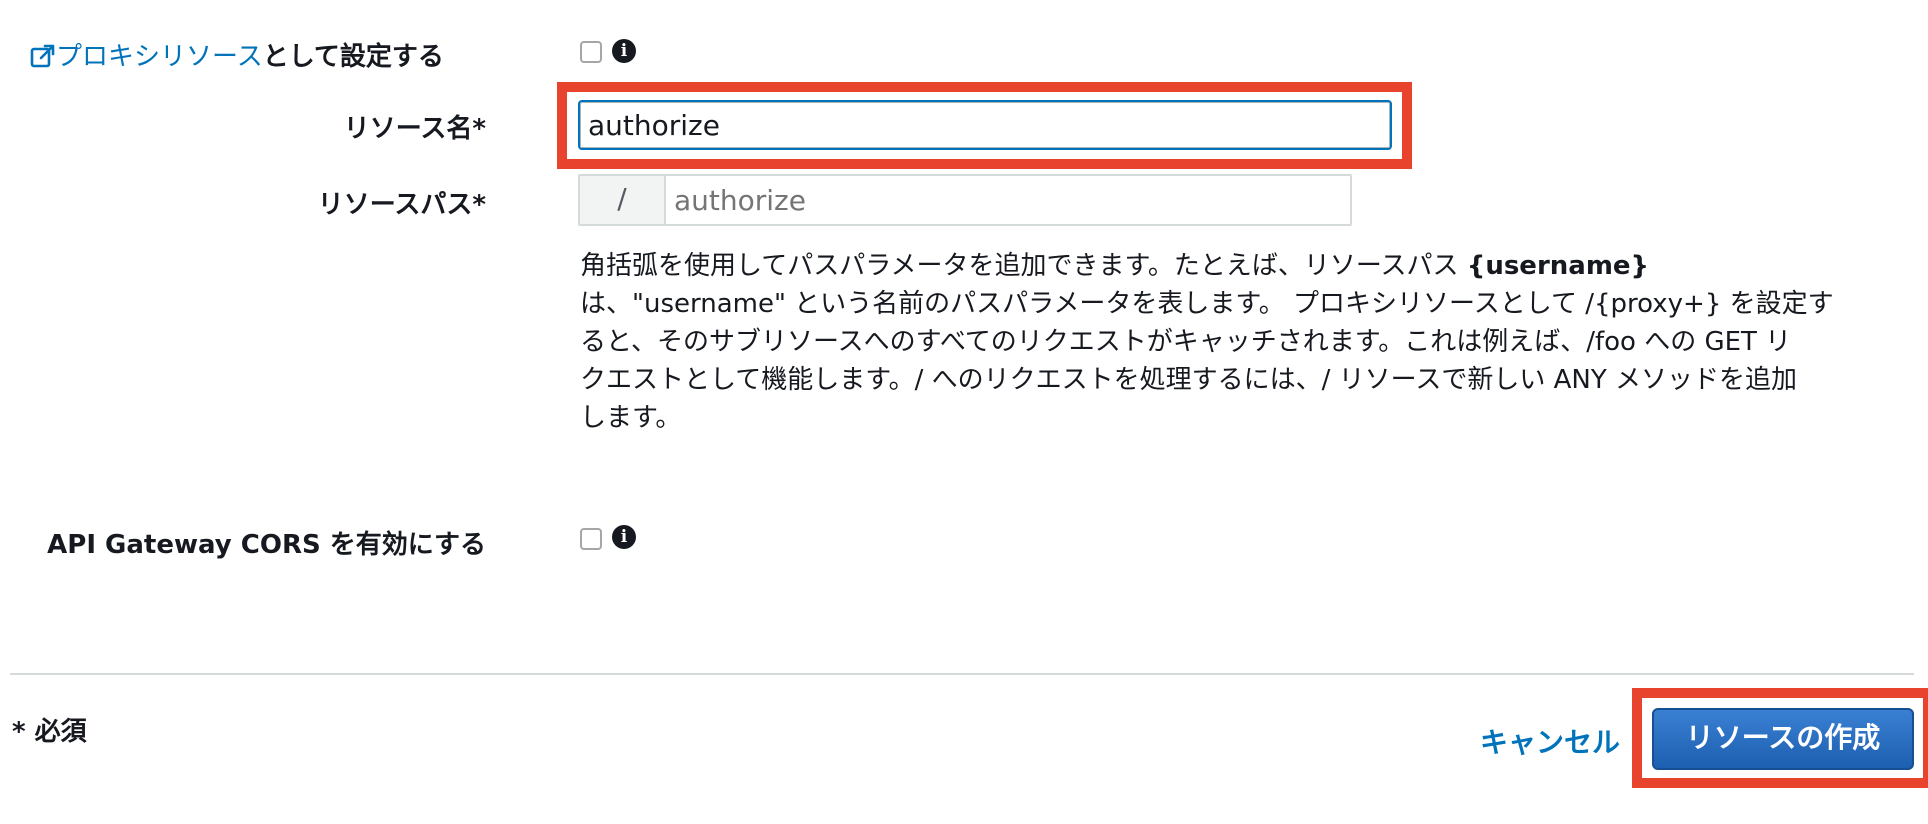 Image resolution: width=1928 pixels, height=824 pixels. Describe the element at coordinates (624, 51) in the screenshot. I see `proxy-resource-info-icon: i` at that location.